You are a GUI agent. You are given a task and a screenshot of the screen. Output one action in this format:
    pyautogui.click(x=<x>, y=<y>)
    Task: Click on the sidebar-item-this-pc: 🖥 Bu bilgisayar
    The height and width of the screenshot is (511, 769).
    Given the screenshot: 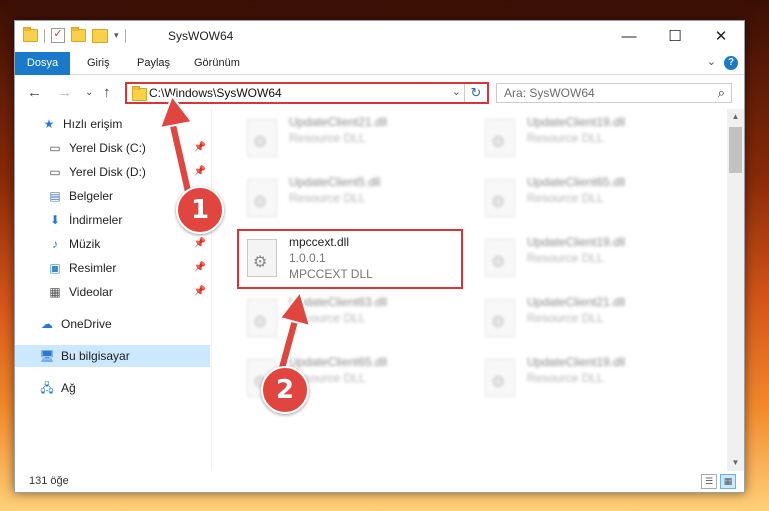 What is the action you would take?
    pyautogui.click(x=112, y=356)
    